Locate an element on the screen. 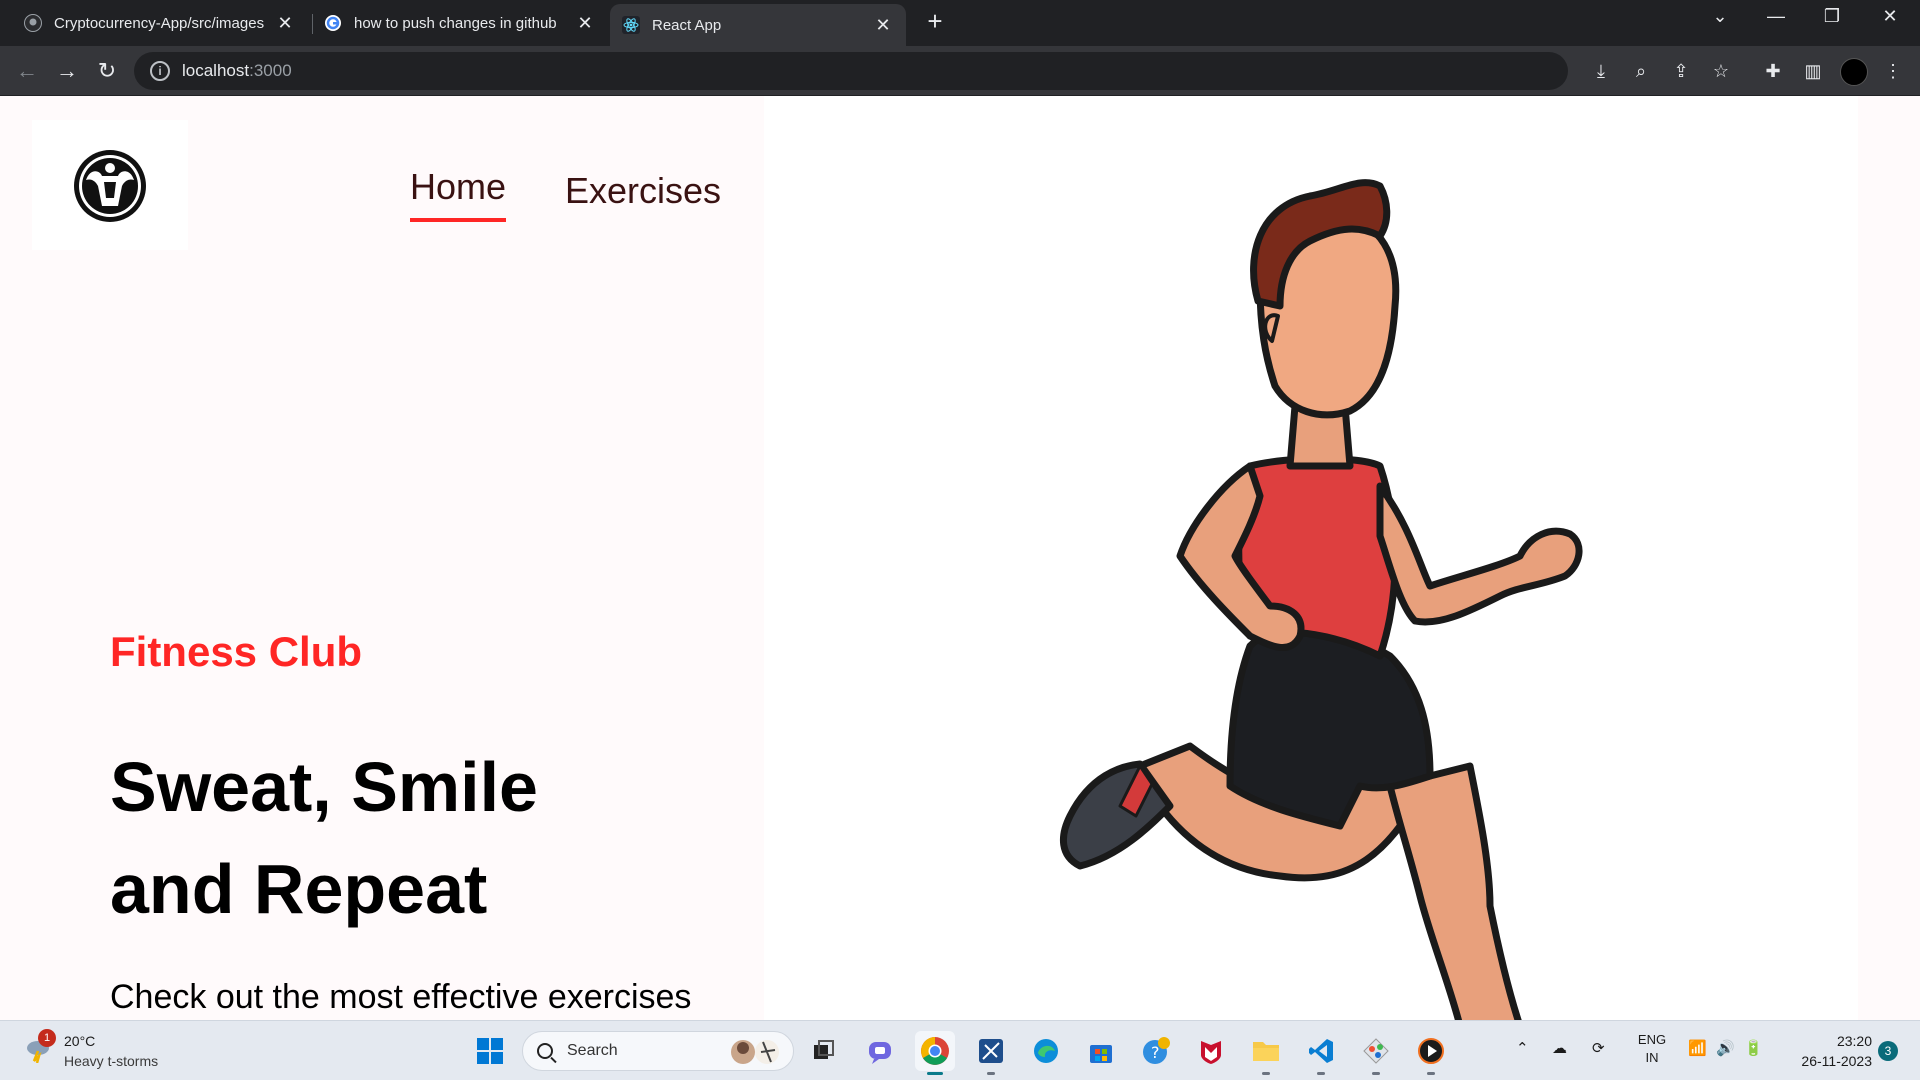 The width and height of the screenshot is (1920, 1080). tab-title: how to push changes in github is located at coordinates (455, 23).